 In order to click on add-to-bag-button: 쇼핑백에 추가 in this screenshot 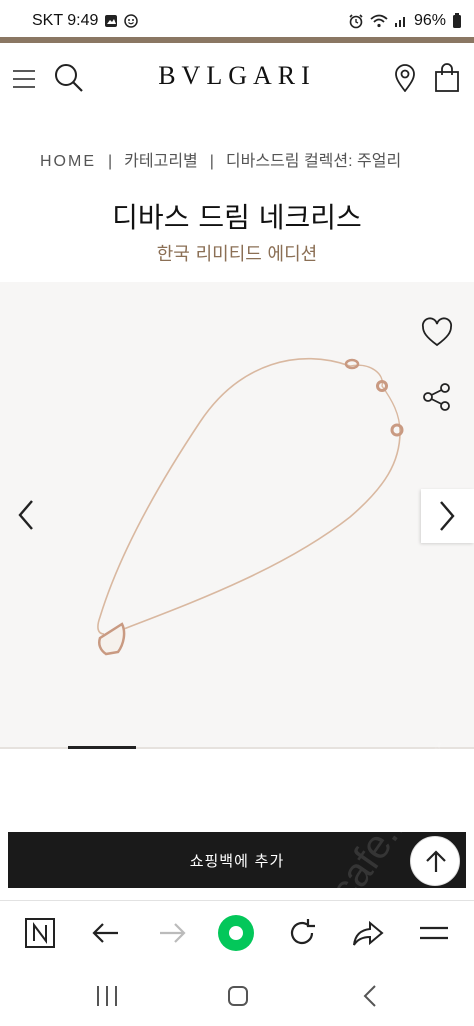, I will do `click(237, 860)`.